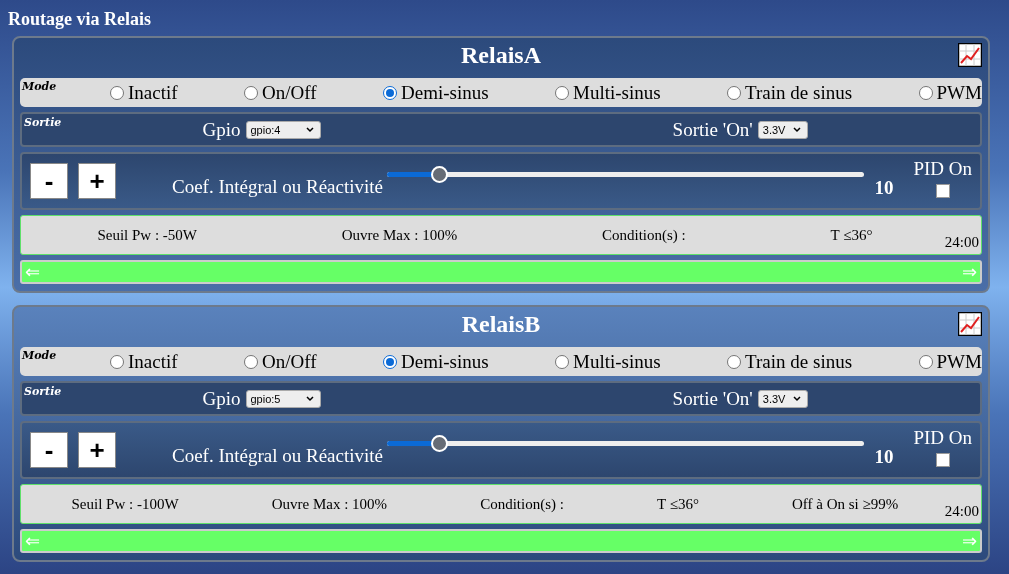 The height and width of the screenshot is (574, 1009). I want to click on section-heading: Routage via Relais, so click(80, 19).